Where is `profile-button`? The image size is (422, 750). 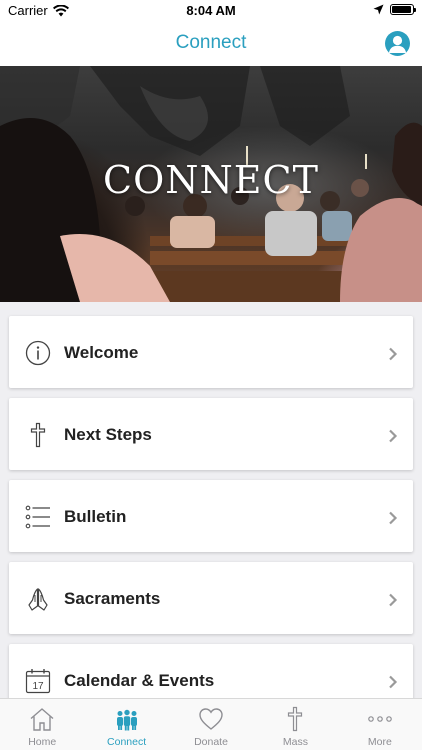 profile-button is located at coordinates (397, 43).